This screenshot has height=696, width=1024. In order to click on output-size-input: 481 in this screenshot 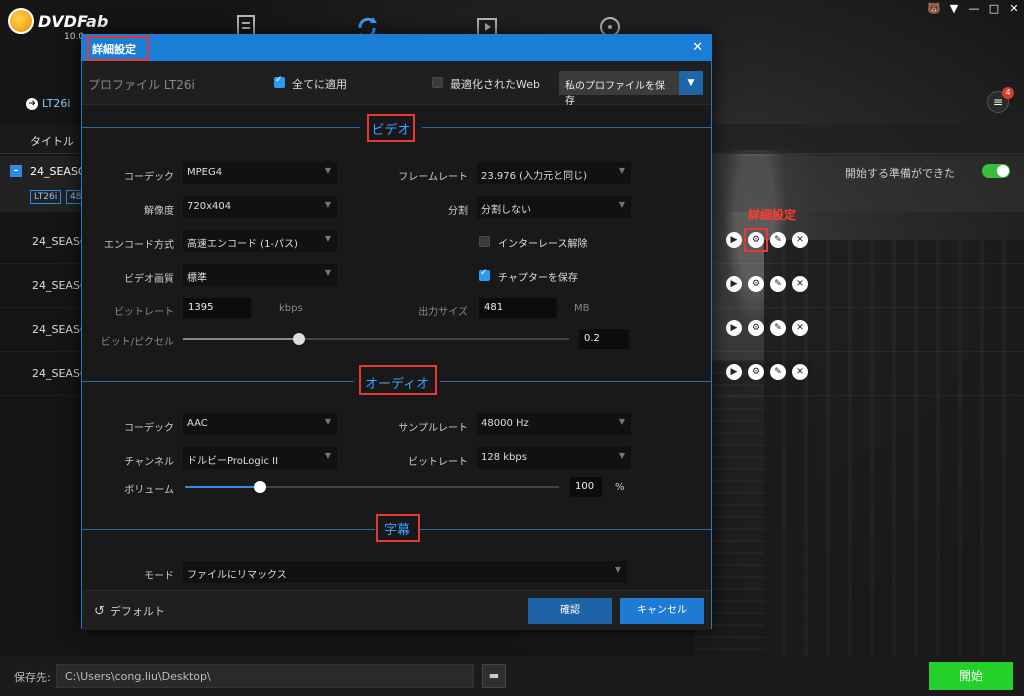, I will do `click(518, 308)`.